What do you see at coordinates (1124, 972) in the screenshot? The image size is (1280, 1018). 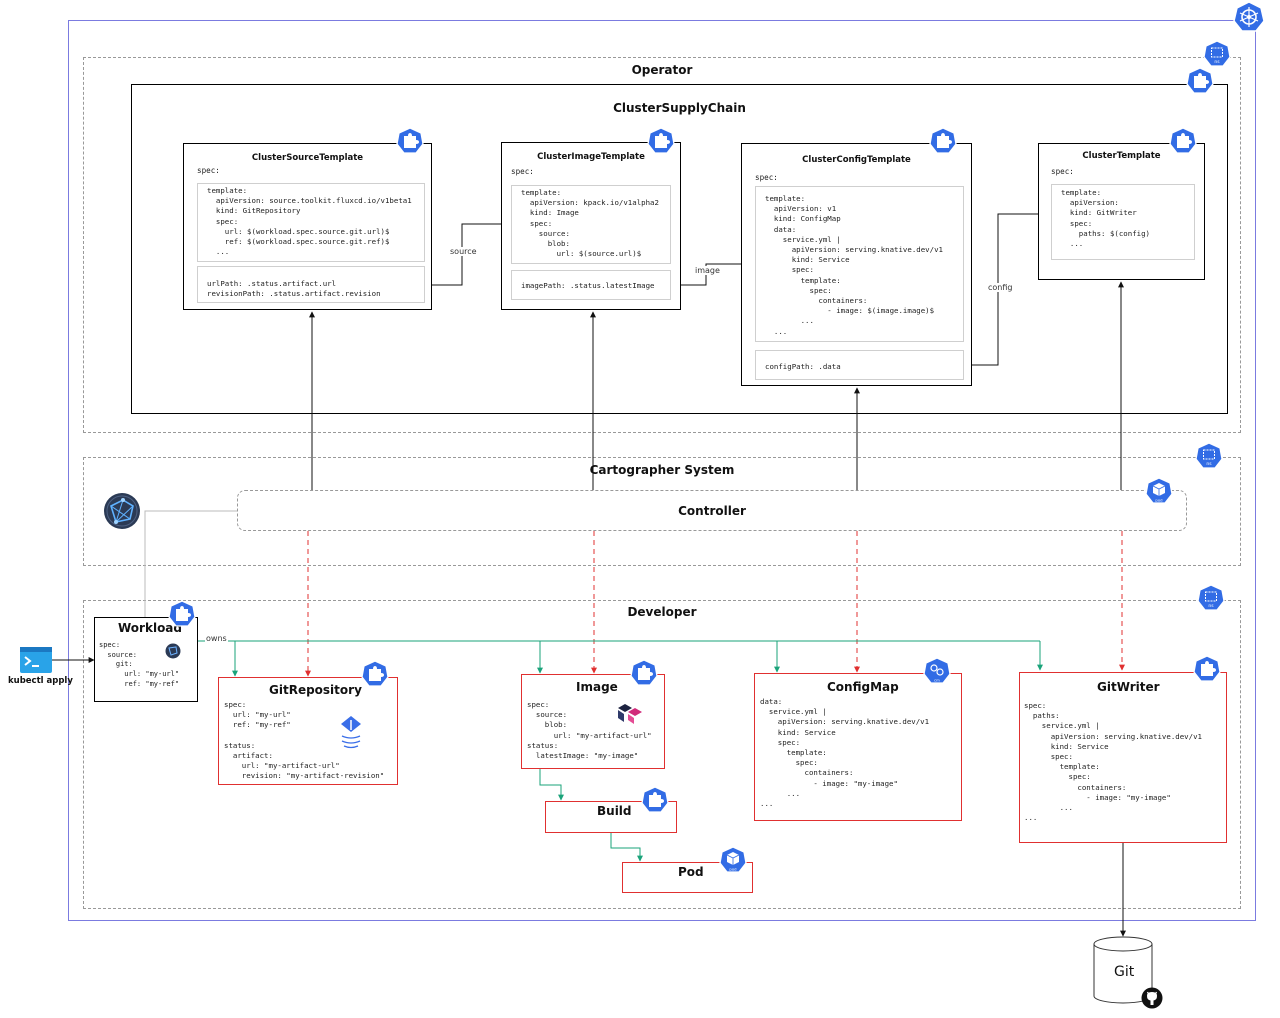 I see `git-label: Git` at bounding box center [1124, 972].